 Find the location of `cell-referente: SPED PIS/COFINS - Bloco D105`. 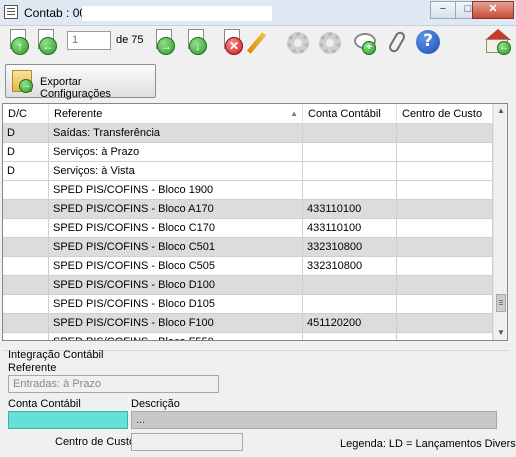

cell-referente: SPED PIS/COFINS - Bloco D105 is located at coordinates (176, 304).